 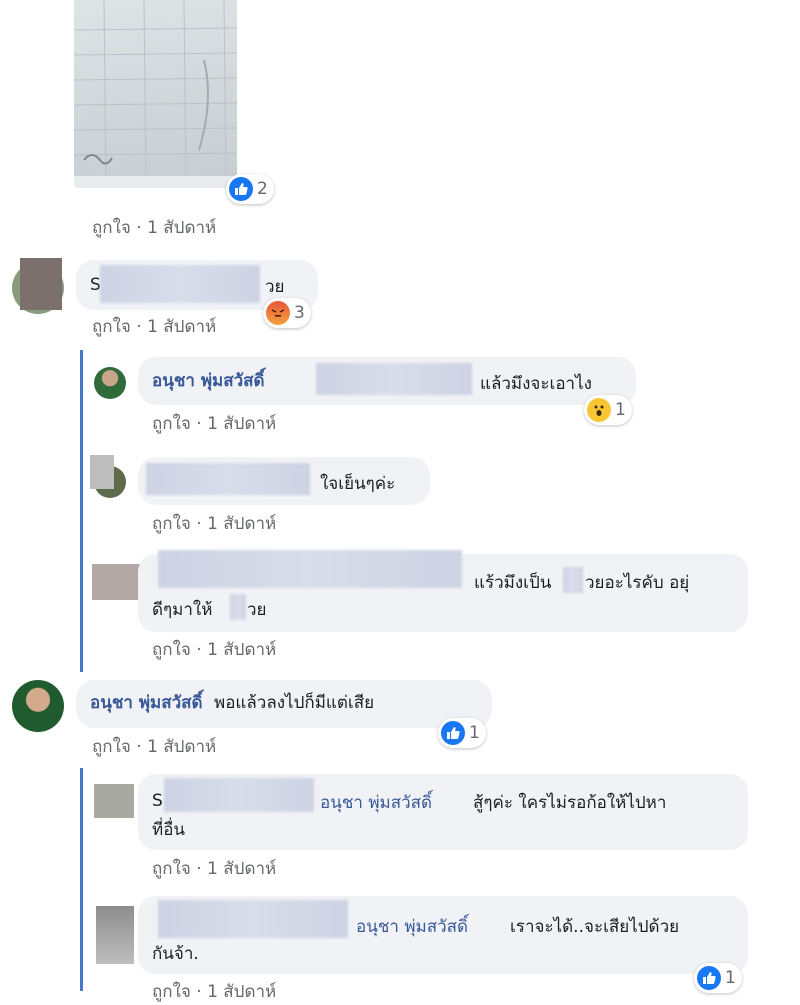 I want to click on reaction-badge: 2, so click(x=250, y=189).